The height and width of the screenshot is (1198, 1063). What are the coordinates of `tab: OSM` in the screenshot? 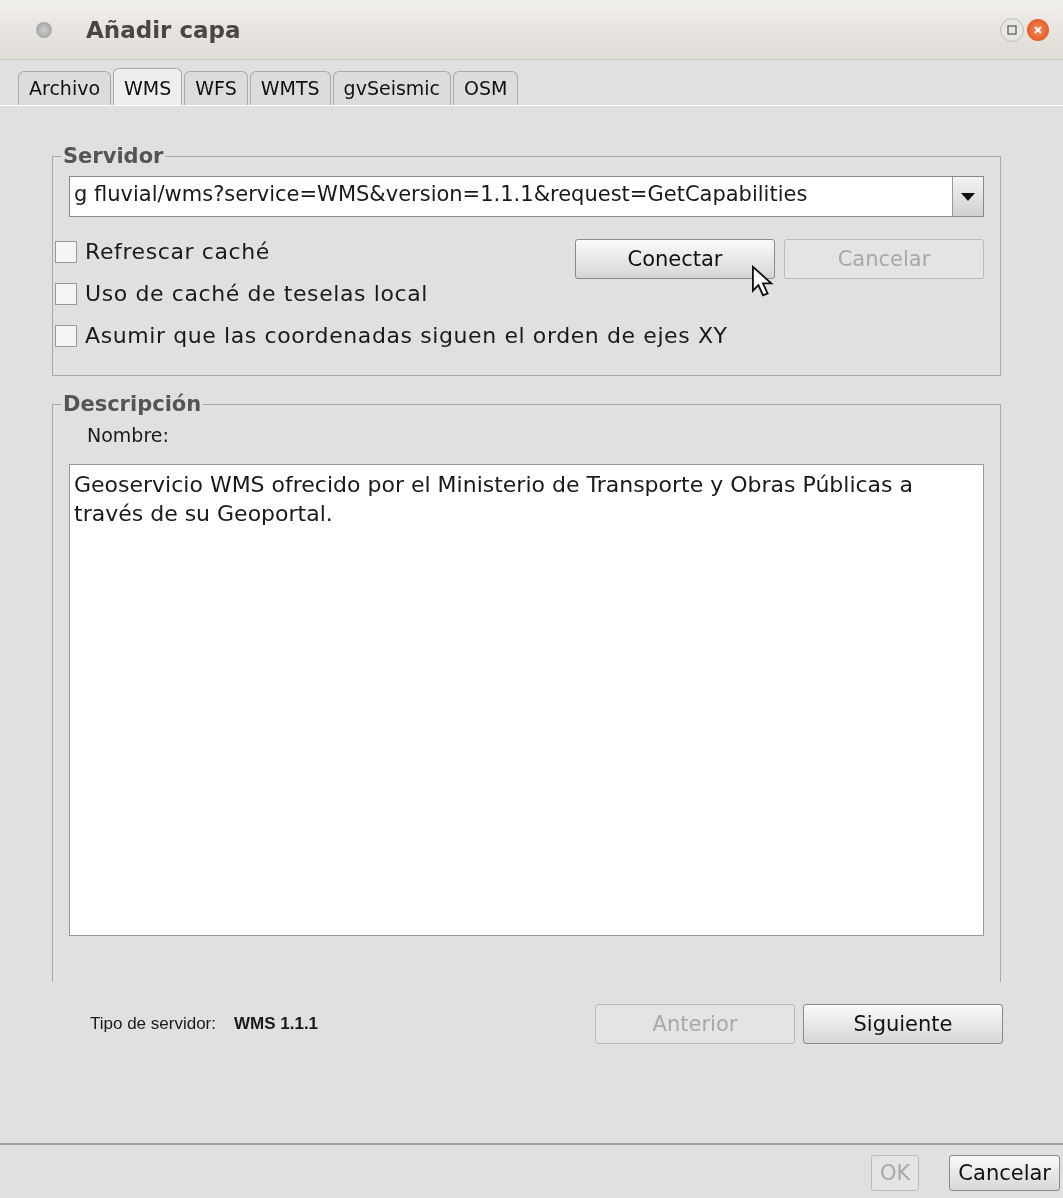 It's located at (486, 88).